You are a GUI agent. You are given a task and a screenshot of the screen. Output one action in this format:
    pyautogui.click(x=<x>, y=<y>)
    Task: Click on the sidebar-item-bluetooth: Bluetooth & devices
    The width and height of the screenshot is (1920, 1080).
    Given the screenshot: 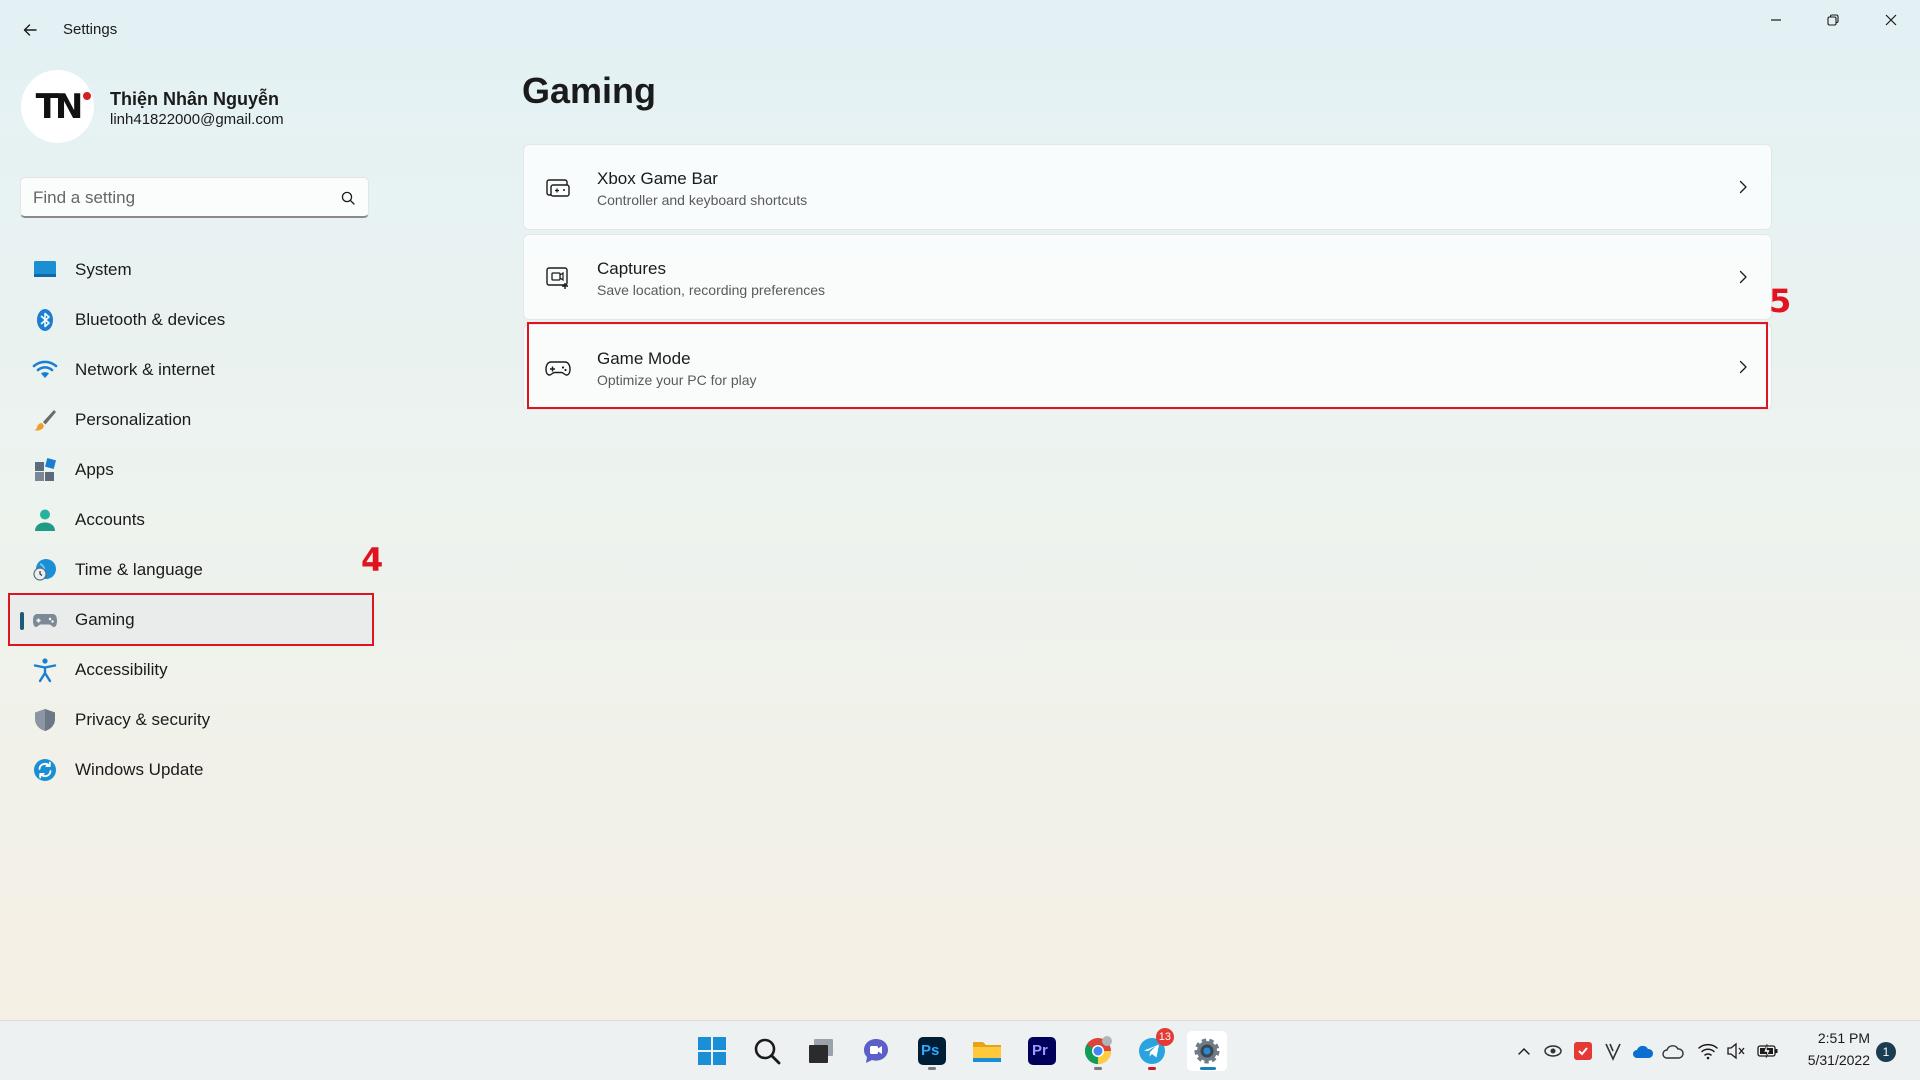 What is the action you would take?
    pyautogui.click(x=191, y=320)
    